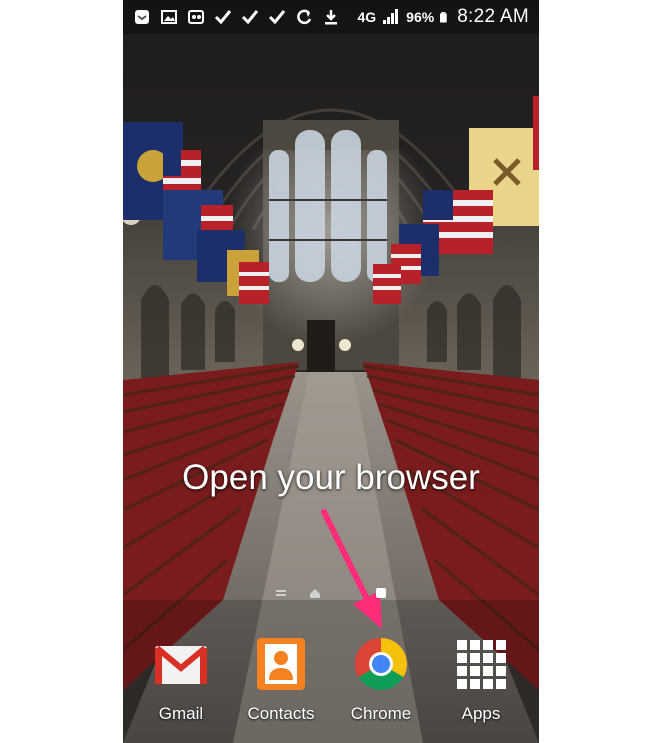 The width and height of the screenshot is (663, 743). I want to click on app-dock: Gmail Contacts Chrome Apps, so click(331, 687).